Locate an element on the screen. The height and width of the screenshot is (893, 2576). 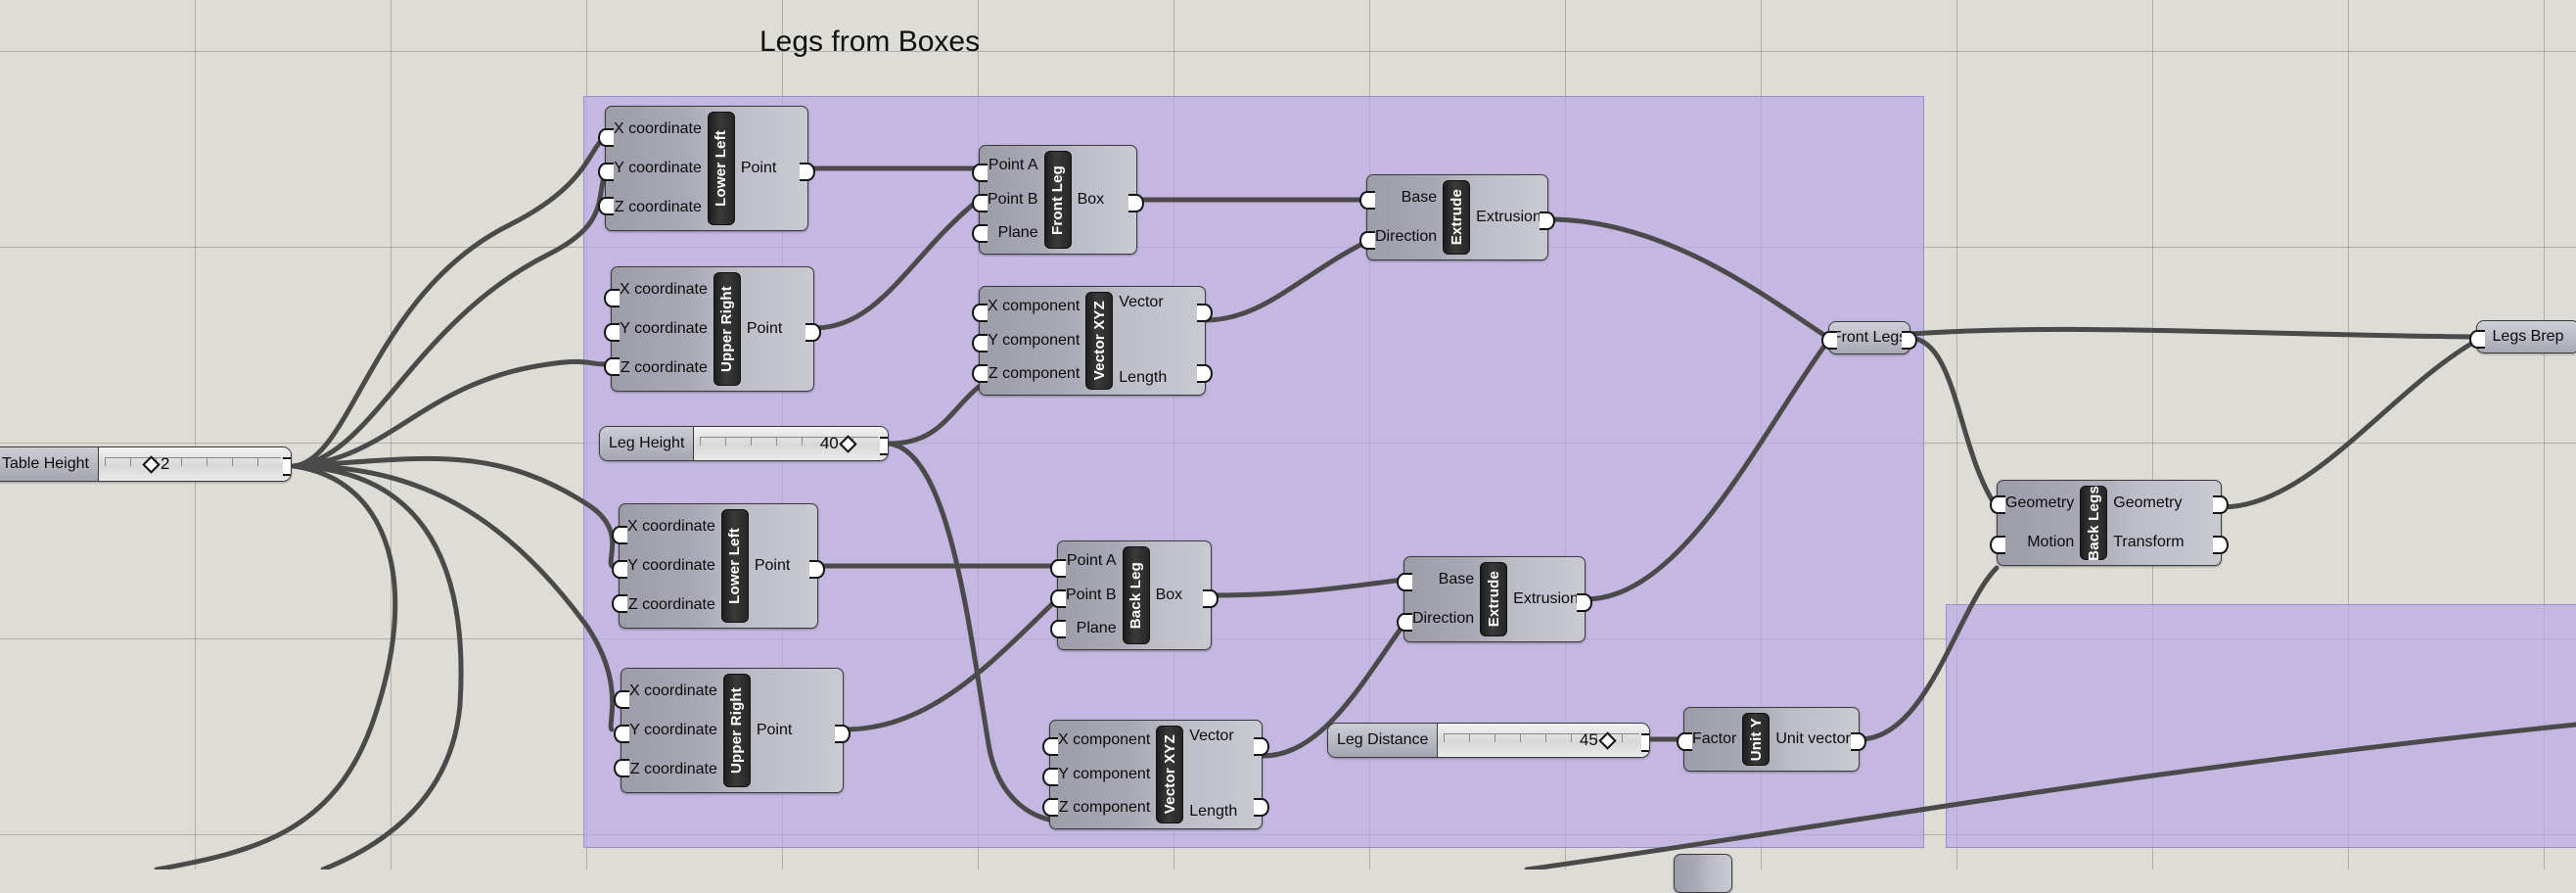
input-port-factor is located at coordinates (1685, 741).